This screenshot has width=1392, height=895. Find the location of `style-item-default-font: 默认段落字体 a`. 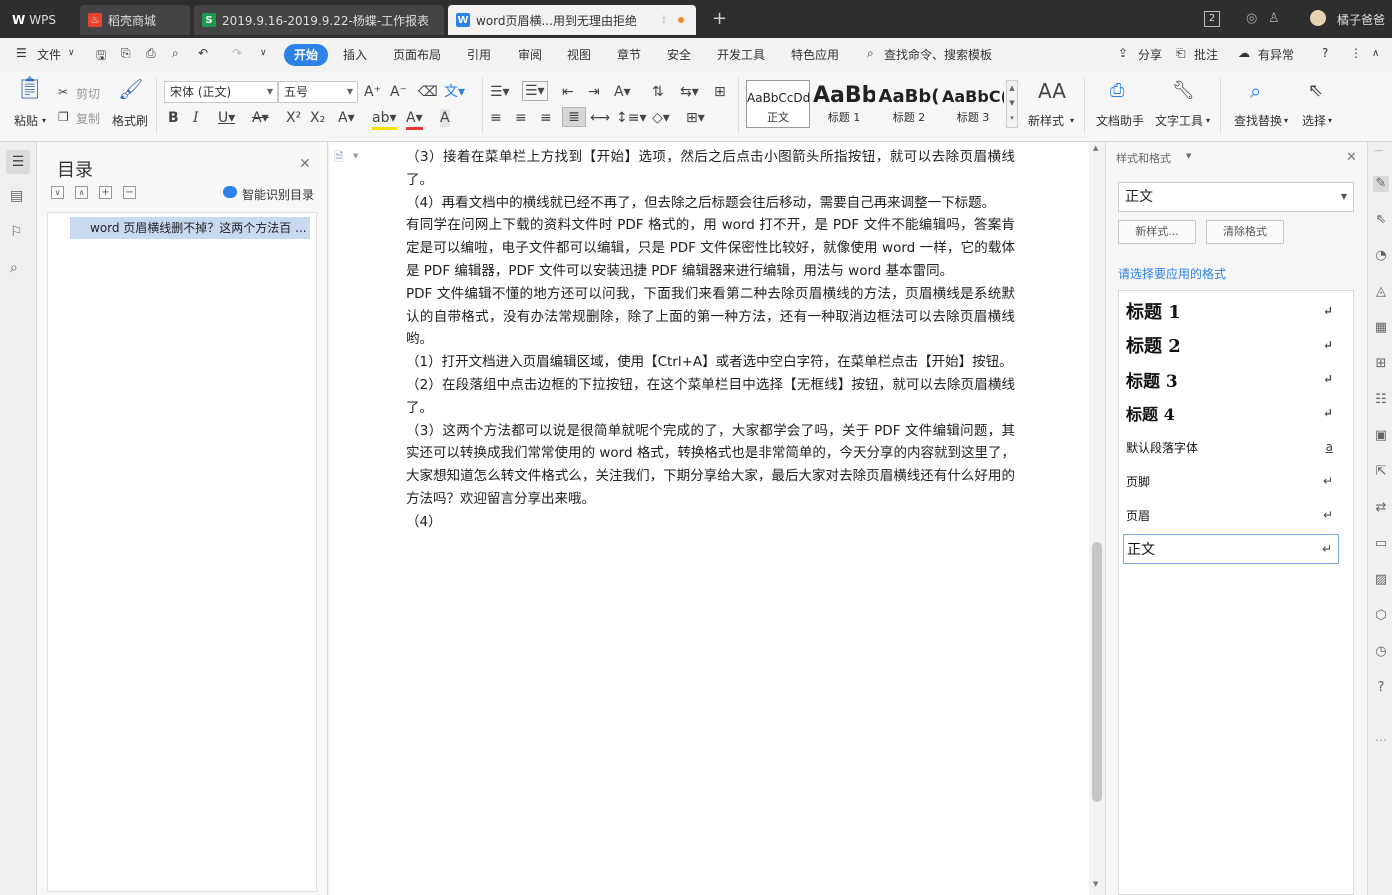

style-item-default-font: 默认段落字体 a is located at coordinates (1231, 447).